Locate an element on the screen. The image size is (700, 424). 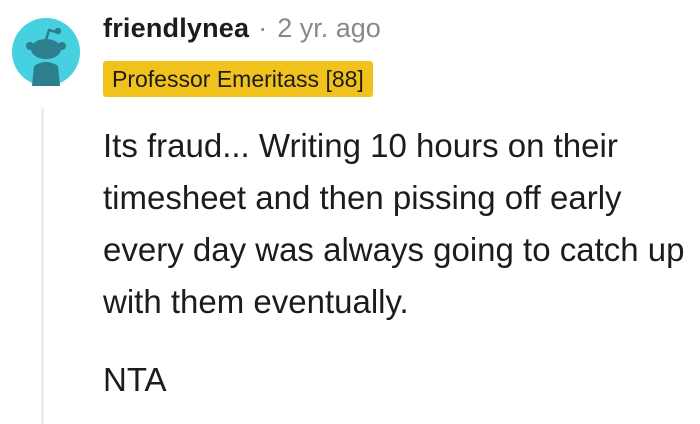
comment-meta: friendlynea · 2 yr. ago is located at coordinates (242, 28).